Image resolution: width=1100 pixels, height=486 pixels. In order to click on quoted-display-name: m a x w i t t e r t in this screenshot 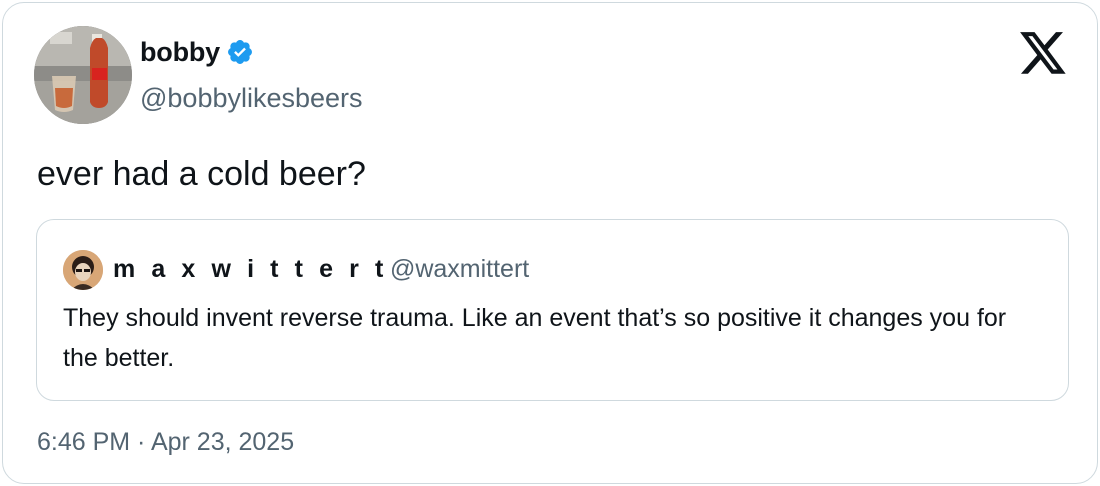, I will do `click(250, 269)`.